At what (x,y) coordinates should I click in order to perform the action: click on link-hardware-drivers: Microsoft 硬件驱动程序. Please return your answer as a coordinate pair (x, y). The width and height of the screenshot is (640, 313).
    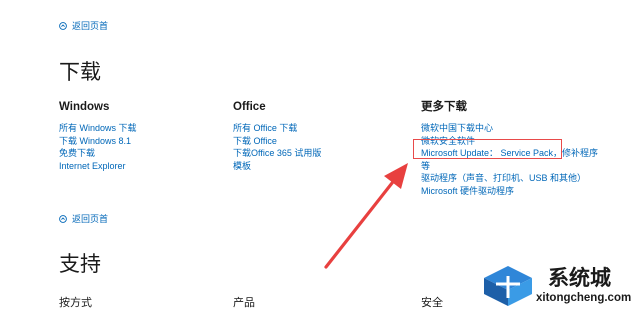
    Looking at the image, I should click on (511, 191).